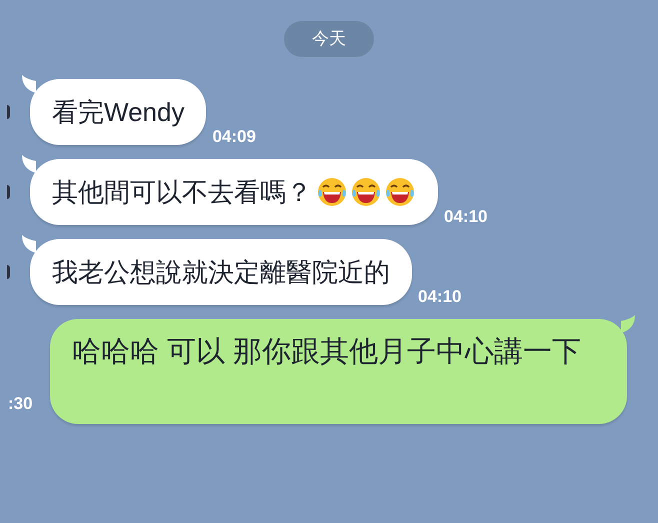  Describe the element at coordinates (182, 192) in the screenshot. I see `message-text: 其他間可以不去看嗎？` at that location.